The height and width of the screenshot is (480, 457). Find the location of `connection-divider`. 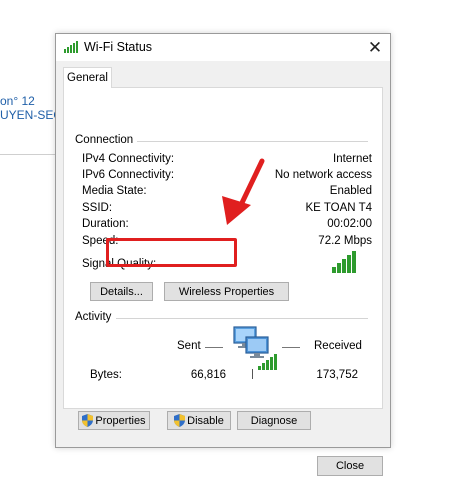

connection-divider is located at coordinates (247, 141).